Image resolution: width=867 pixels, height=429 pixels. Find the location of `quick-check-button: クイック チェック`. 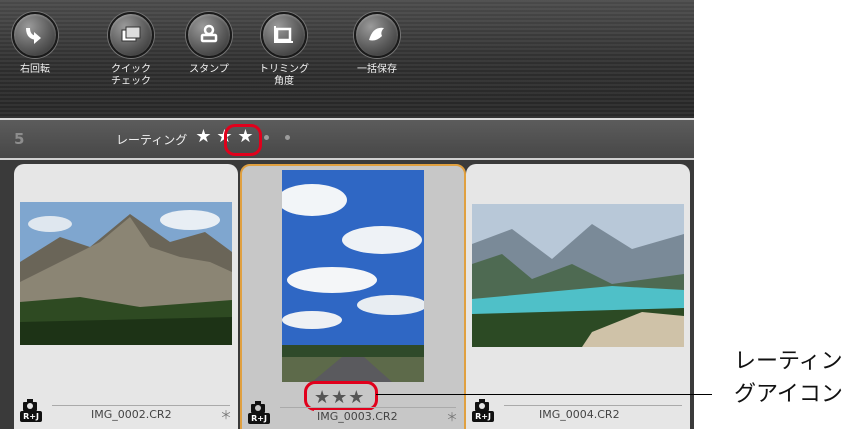

quick-check-button: クイック チェック is located at coordinates (131, 50).